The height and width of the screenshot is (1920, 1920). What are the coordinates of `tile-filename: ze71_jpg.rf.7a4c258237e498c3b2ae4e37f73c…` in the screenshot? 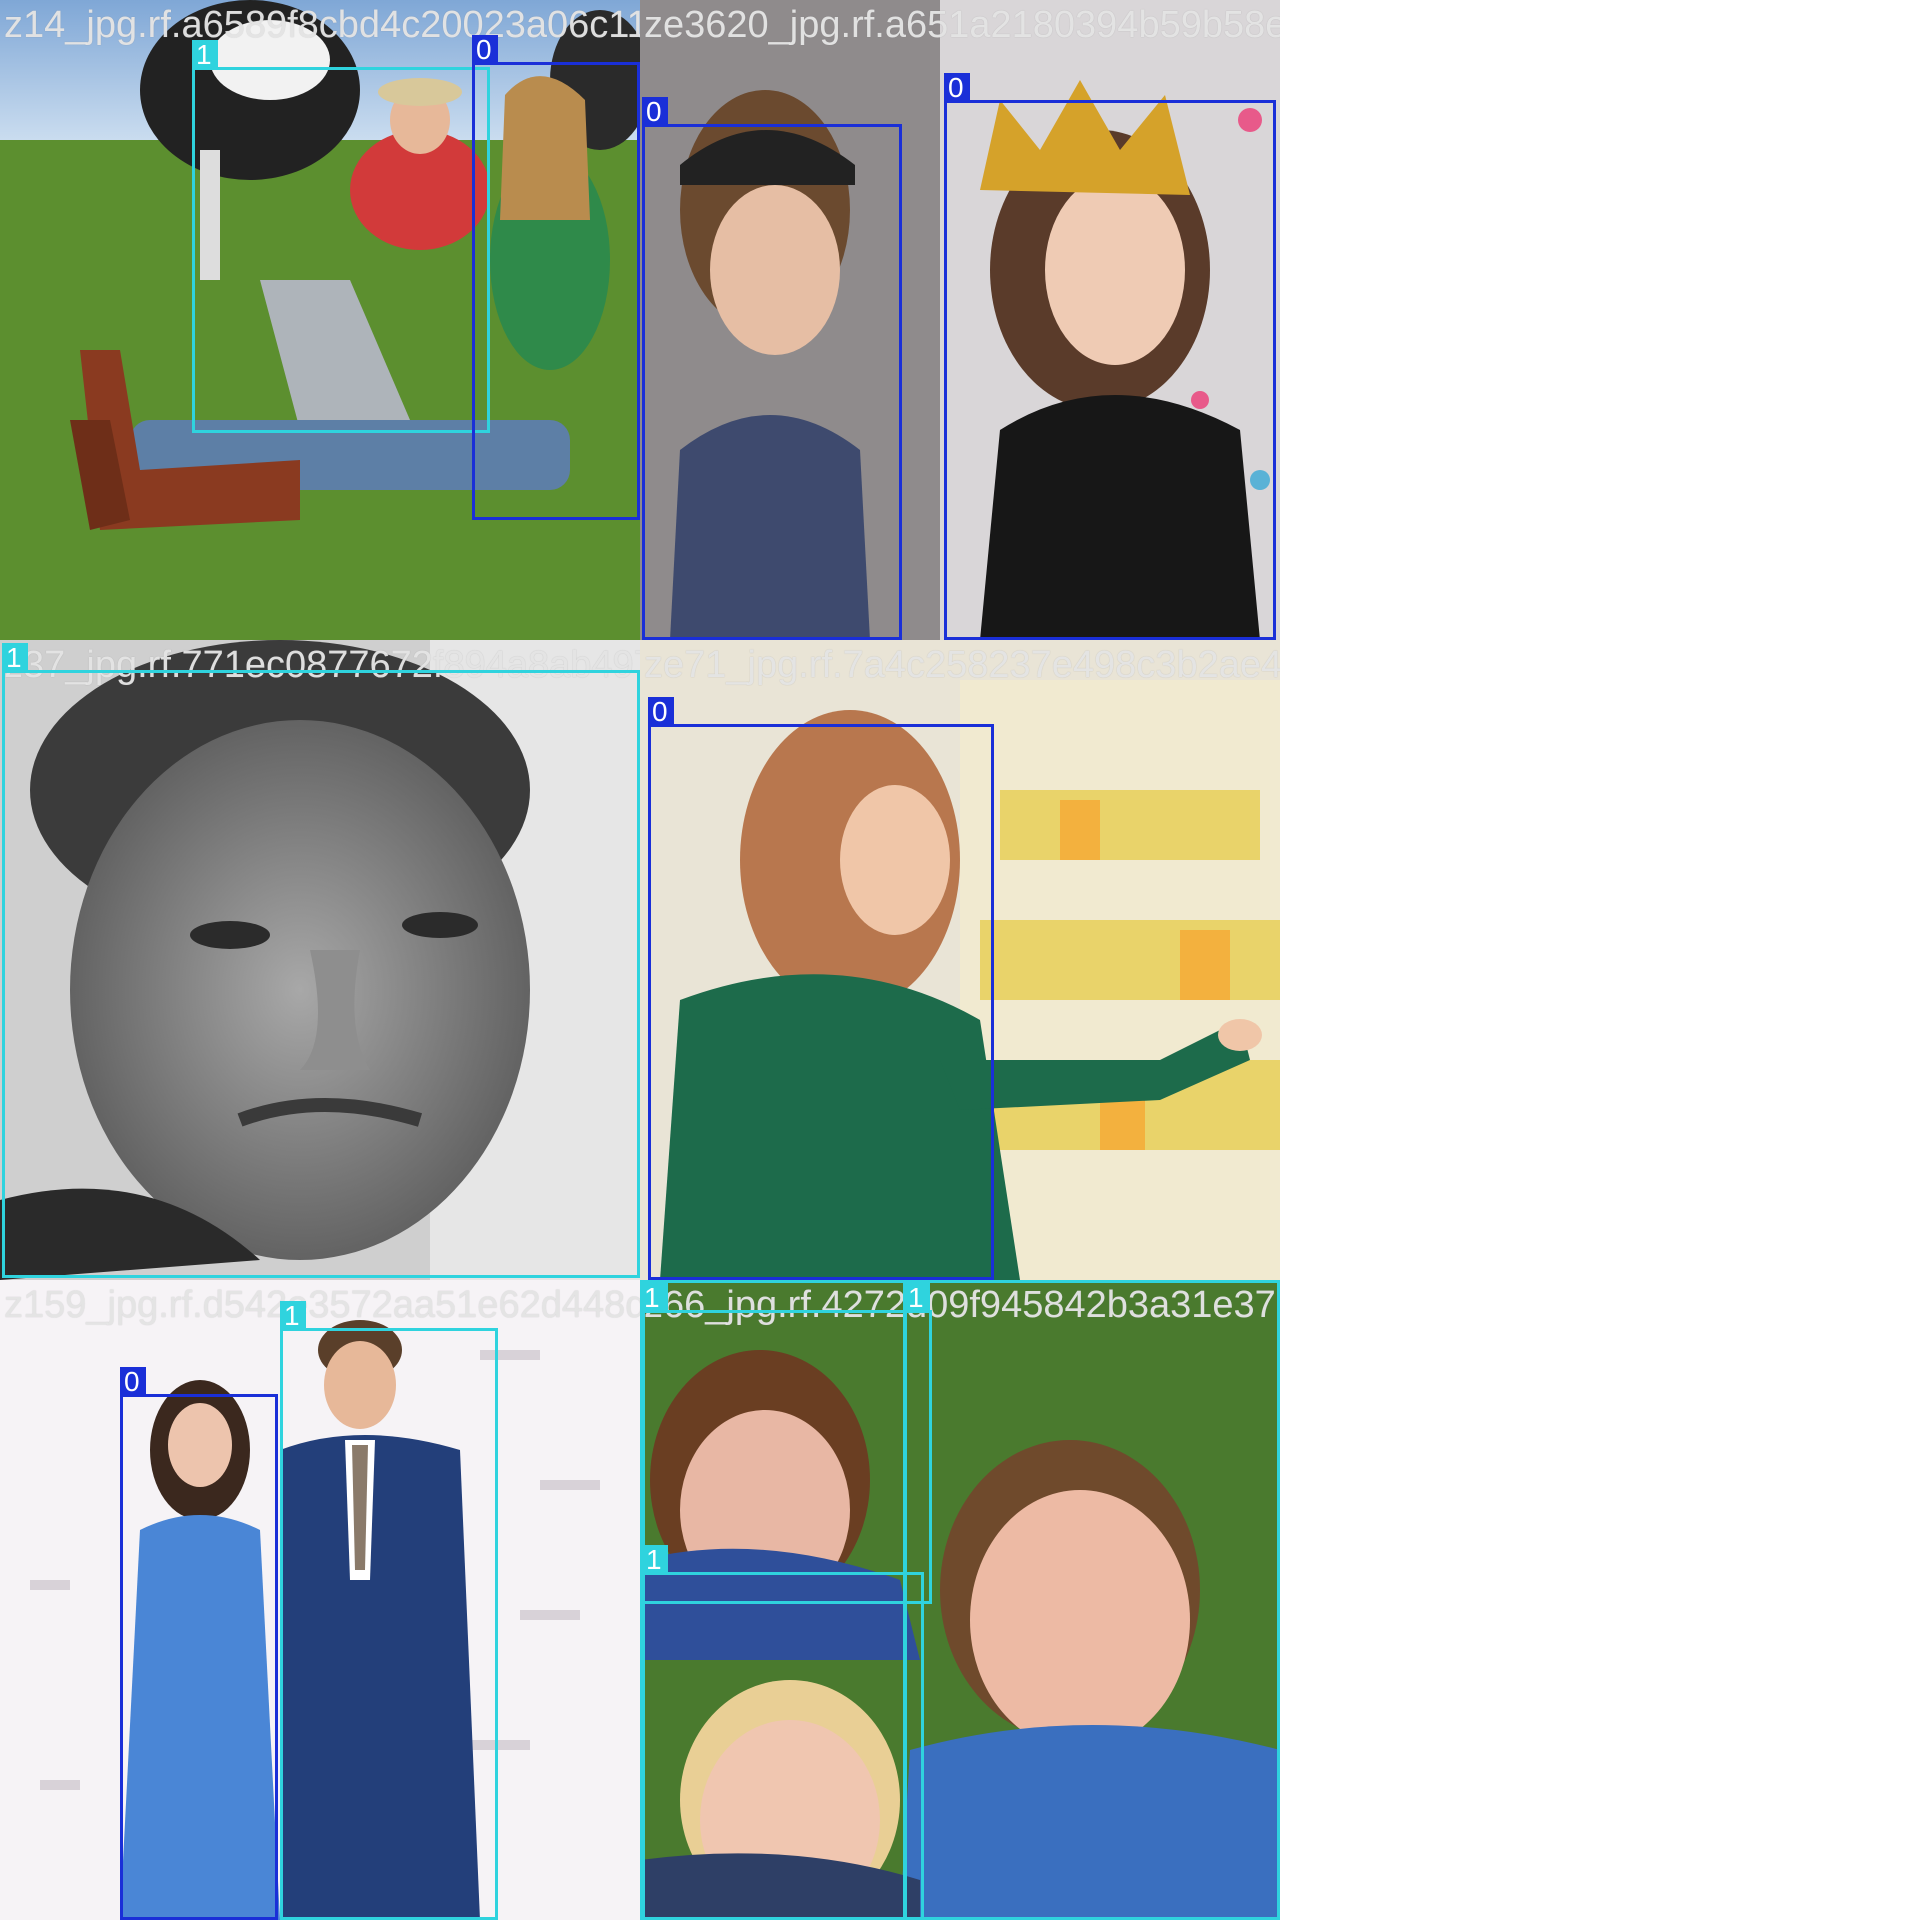 It's located at (962, 665).